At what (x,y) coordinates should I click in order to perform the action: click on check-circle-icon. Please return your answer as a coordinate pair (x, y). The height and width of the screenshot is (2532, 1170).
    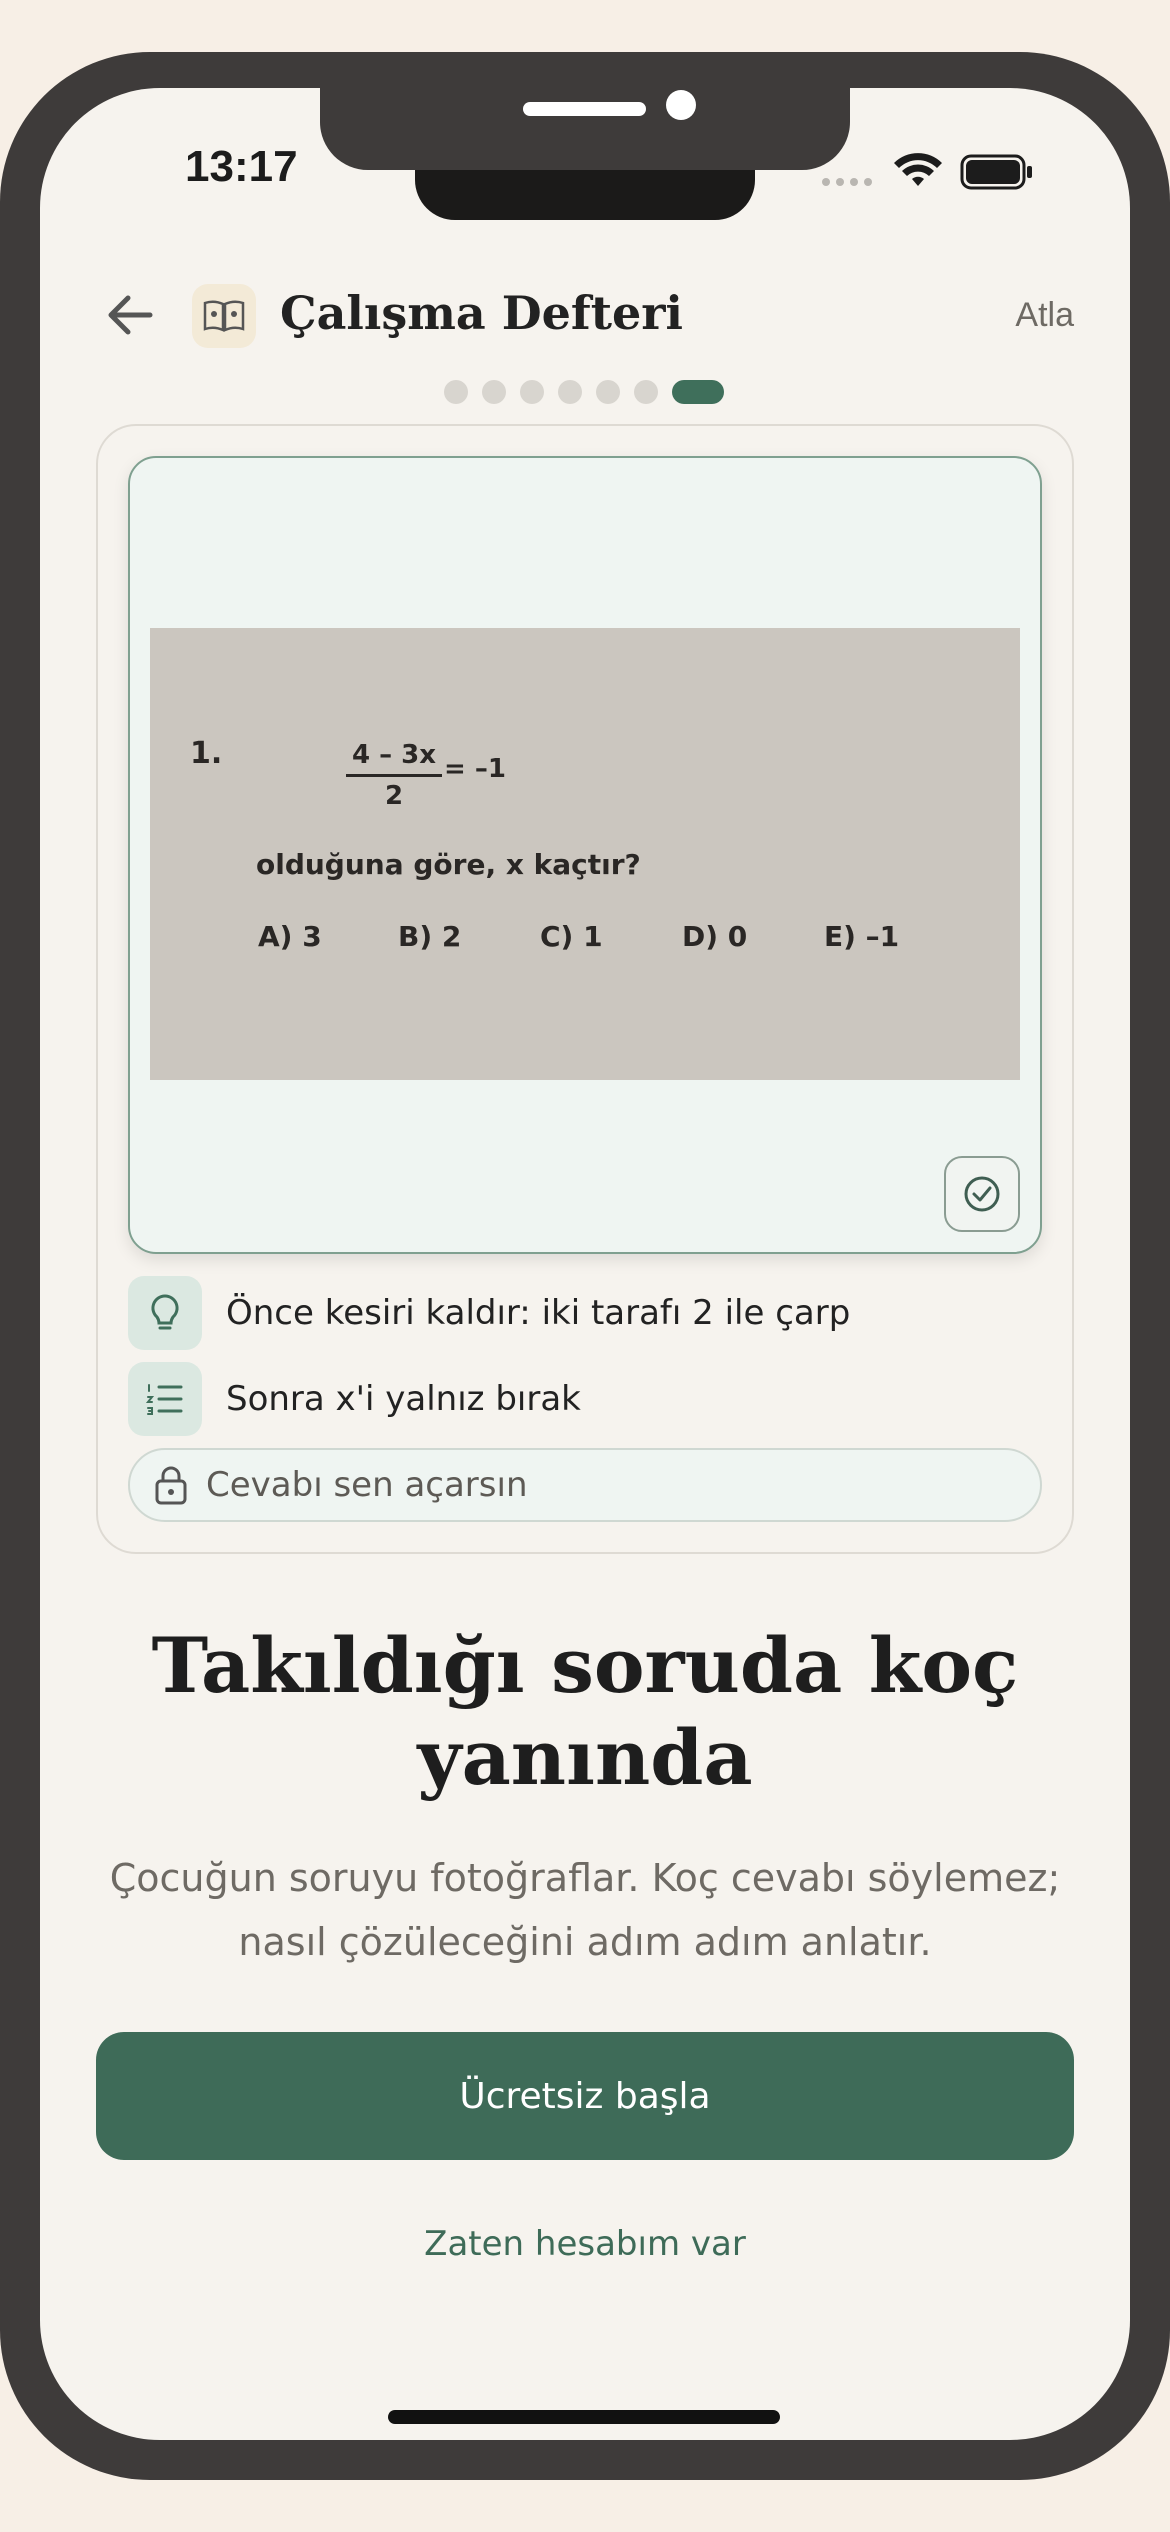
    Looking at the image, I should click on (982, 1194).